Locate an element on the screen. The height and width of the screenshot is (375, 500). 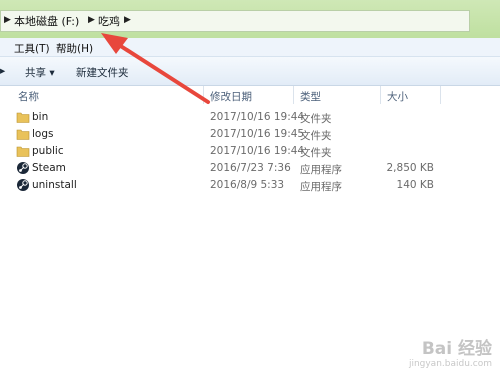
file-size: 2,850 KB is located at coordinates (410, 168).